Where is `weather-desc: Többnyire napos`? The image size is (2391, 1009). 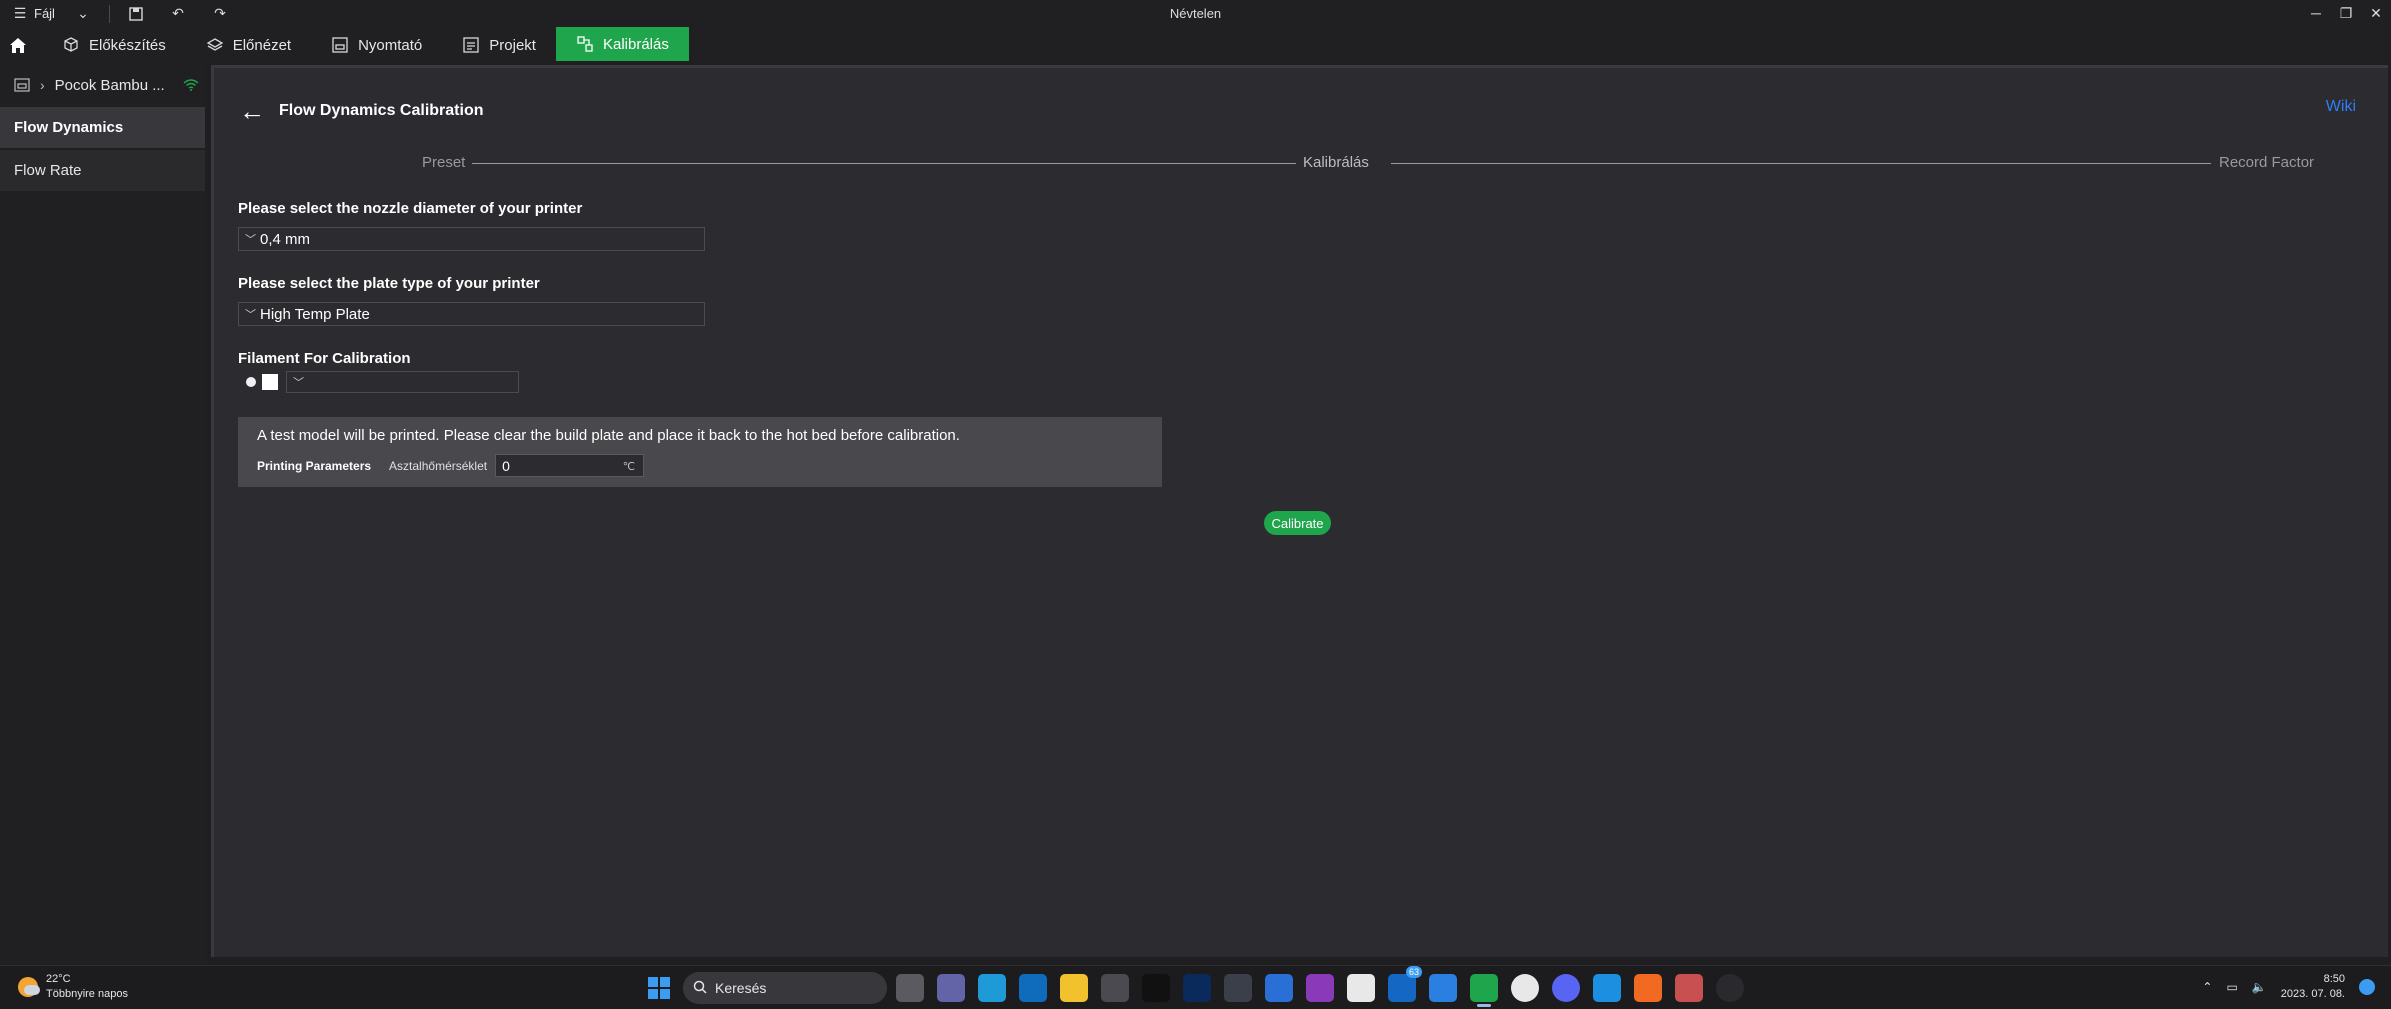
weather-desc: Többnyire napos is located at coordinates (87, 994).